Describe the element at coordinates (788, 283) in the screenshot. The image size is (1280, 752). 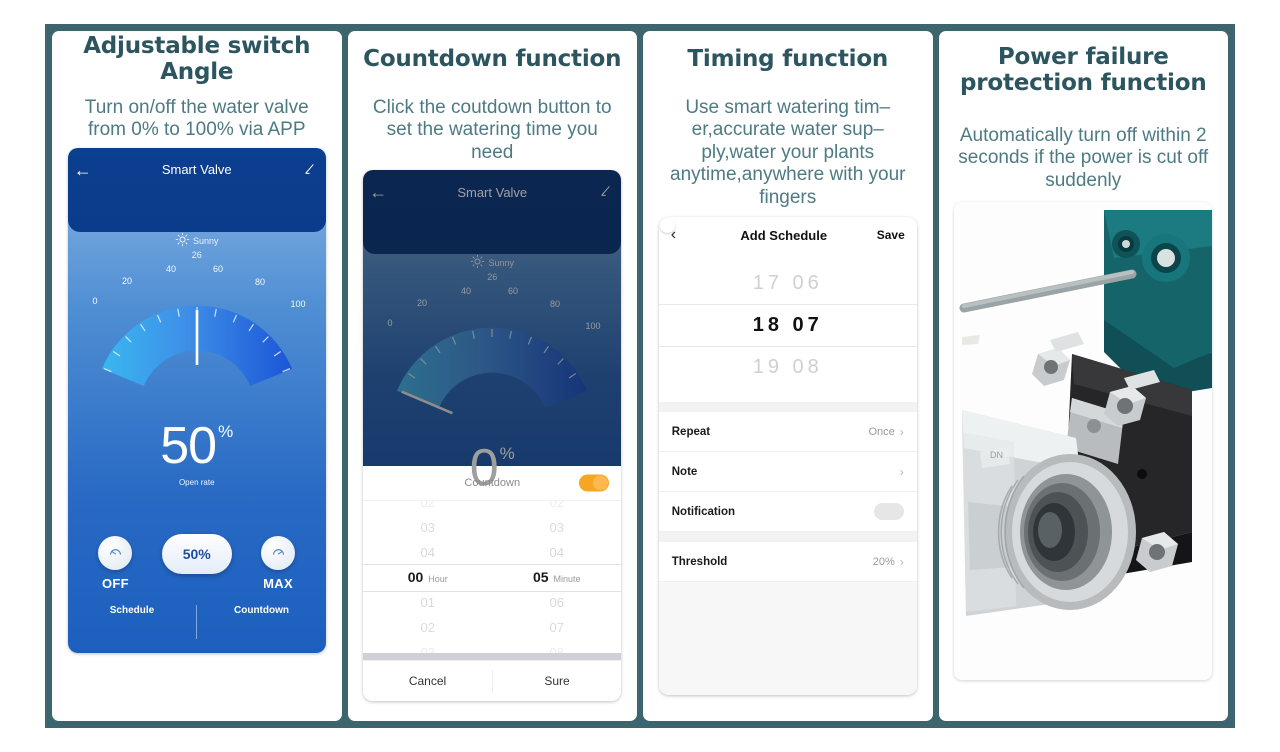
I see `time-option: 17 06` at that location.